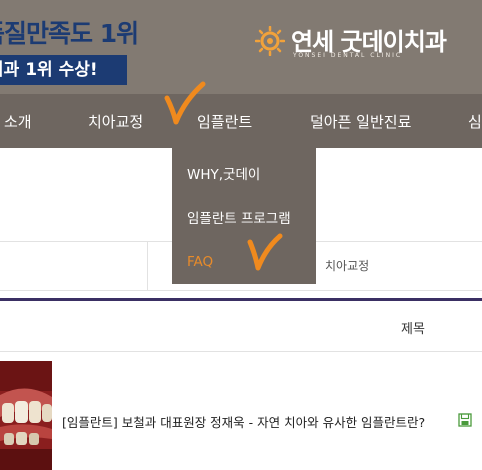 This screenshot has height=470, width=482. What do you see at coordinates (243, 421) in the screenshot?
I see `post-title-link: [임플란트] 보철과 대표원장 정재욱 - 자연 치아와 유사한 임플란트란?` at bounding box center [243, 421].